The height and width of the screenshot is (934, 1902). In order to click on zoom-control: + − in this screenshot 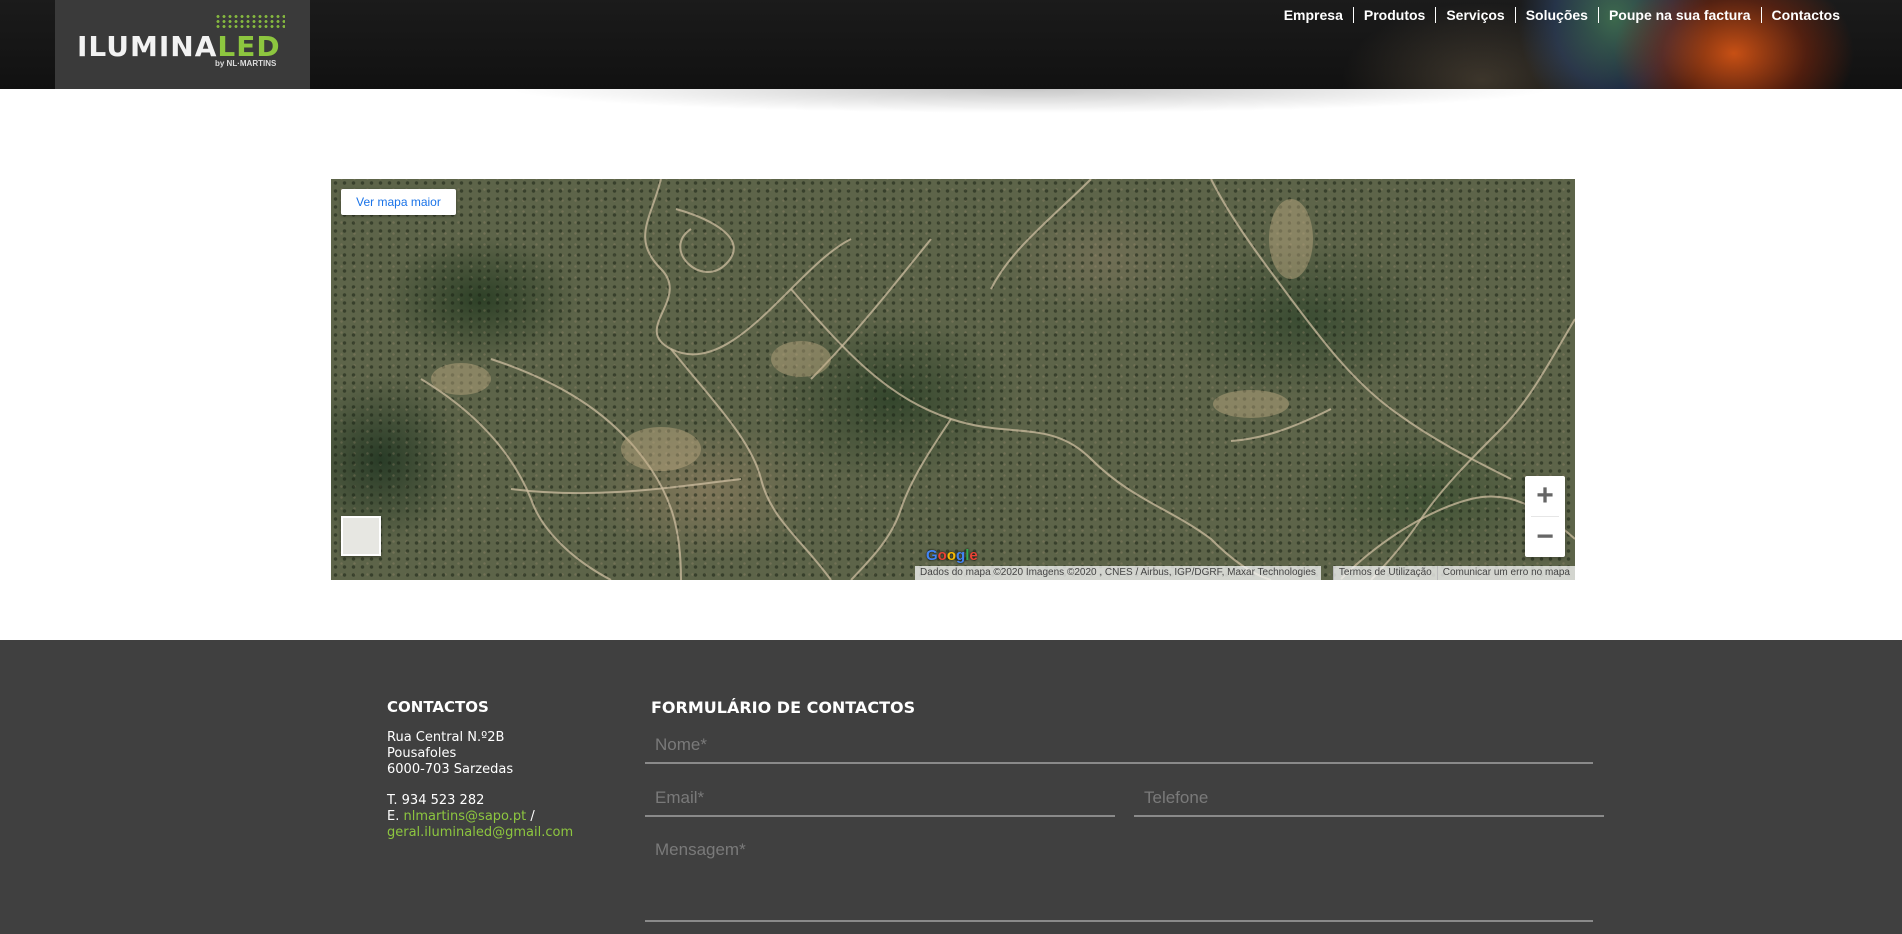, I will do `click(1545, 516)`.